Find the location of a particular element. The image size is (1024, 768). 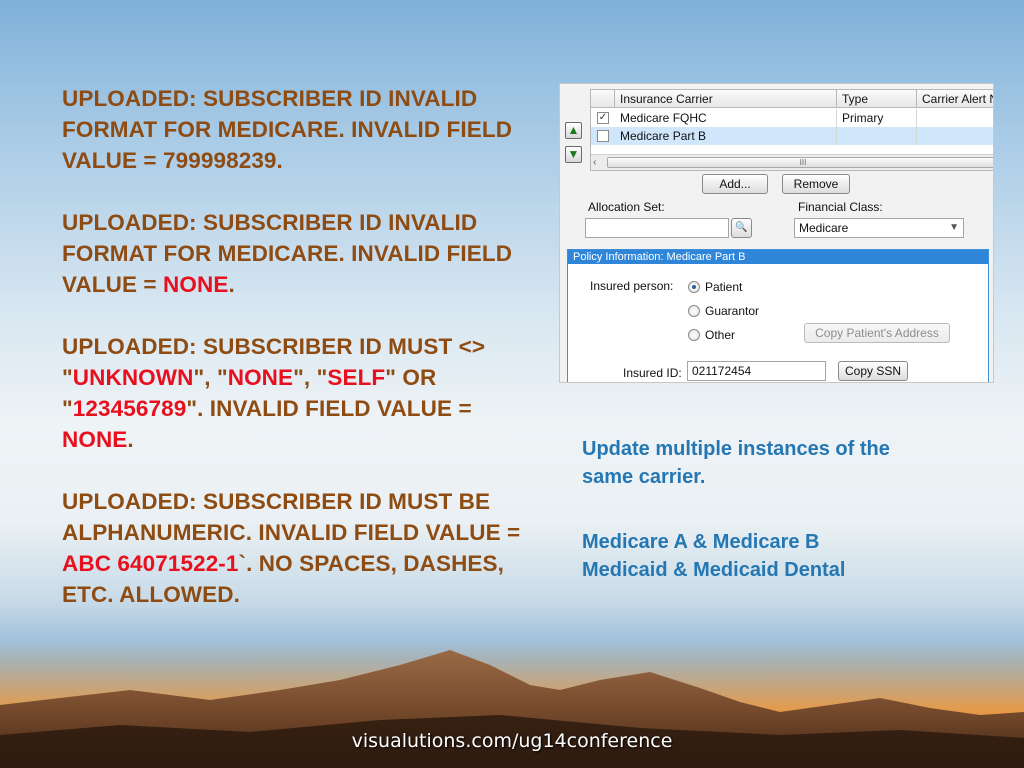

insured-id-label: Insured ID: is located at coordinates (652, 373).